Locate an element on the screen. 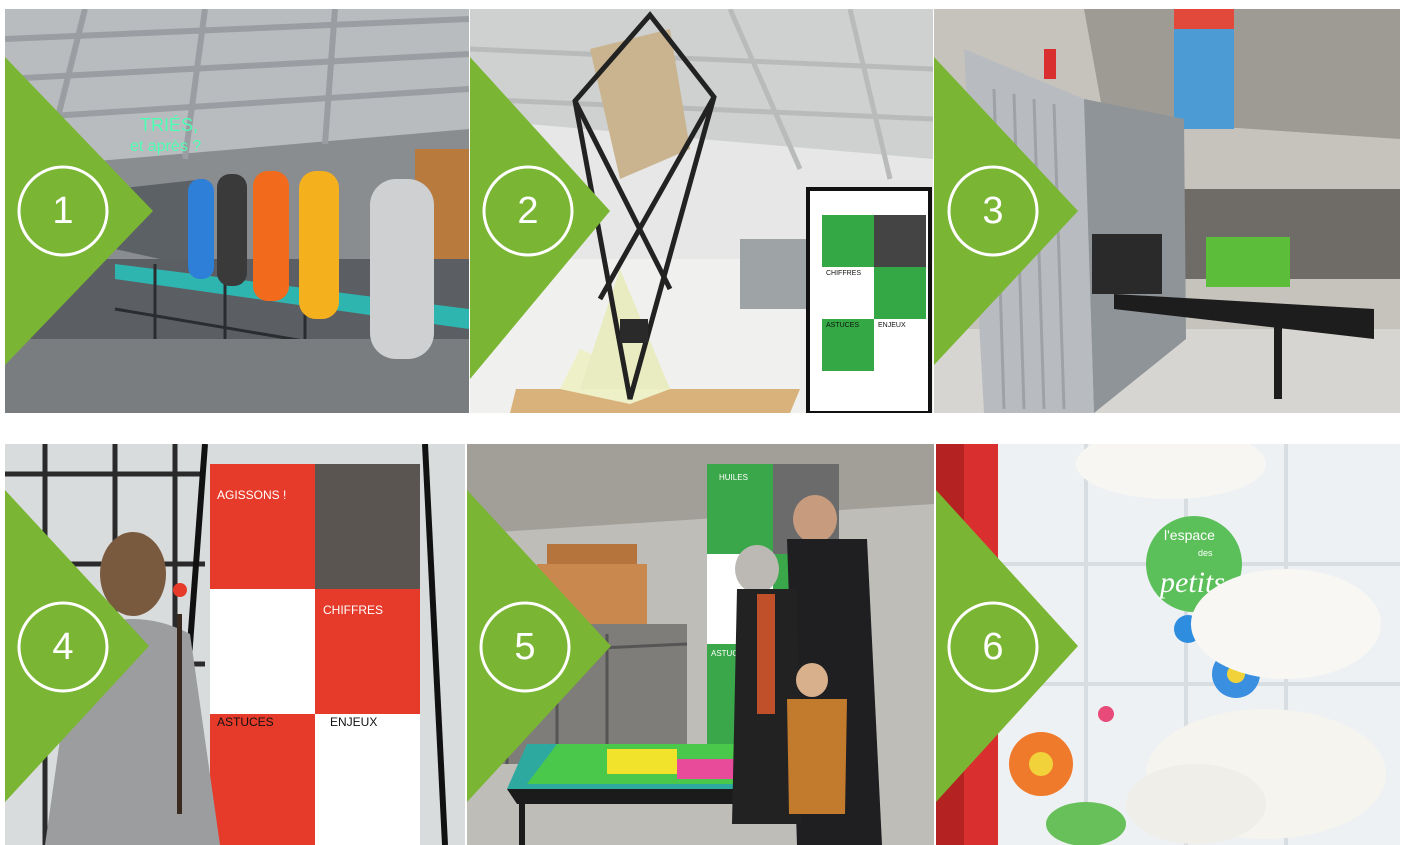 This screenshot has height=845, width=1408. sign-line-1: l'espace is located at coordinates (1189, 535).